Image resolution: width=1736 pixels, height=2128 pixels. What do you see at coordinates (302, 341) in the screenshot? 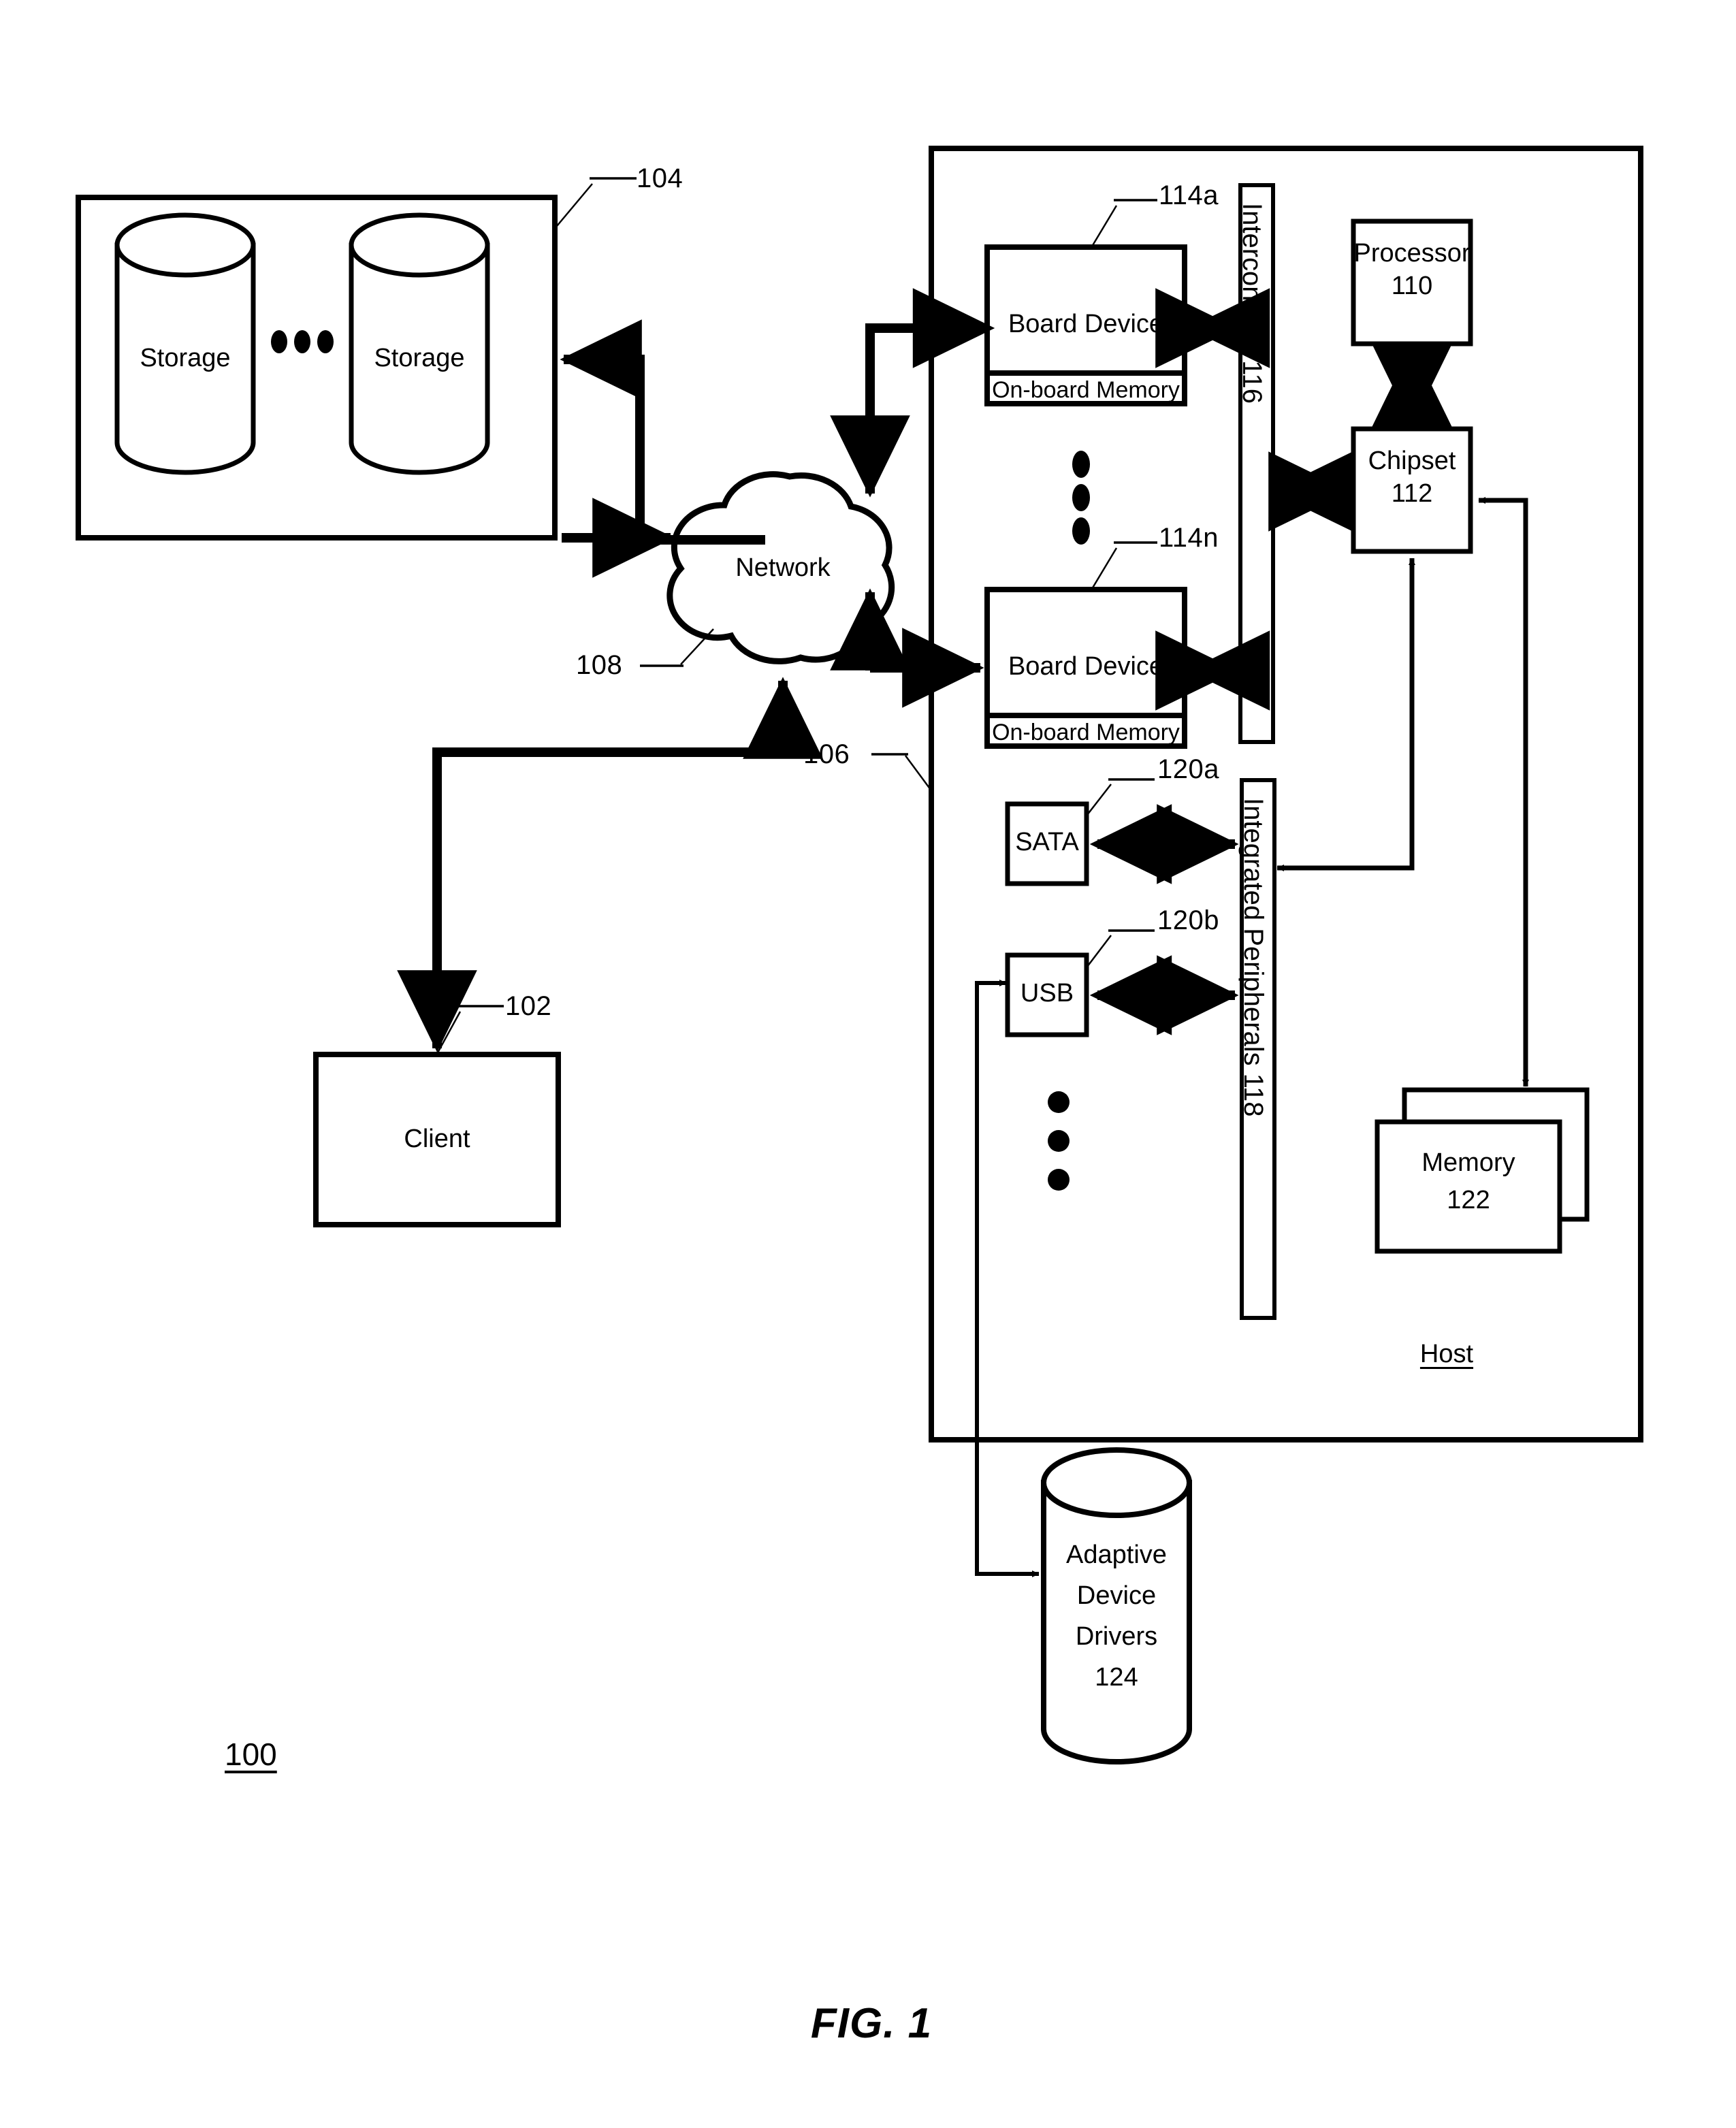
I see `storage-ellipsis-dots` at bounding box center [302, 341].